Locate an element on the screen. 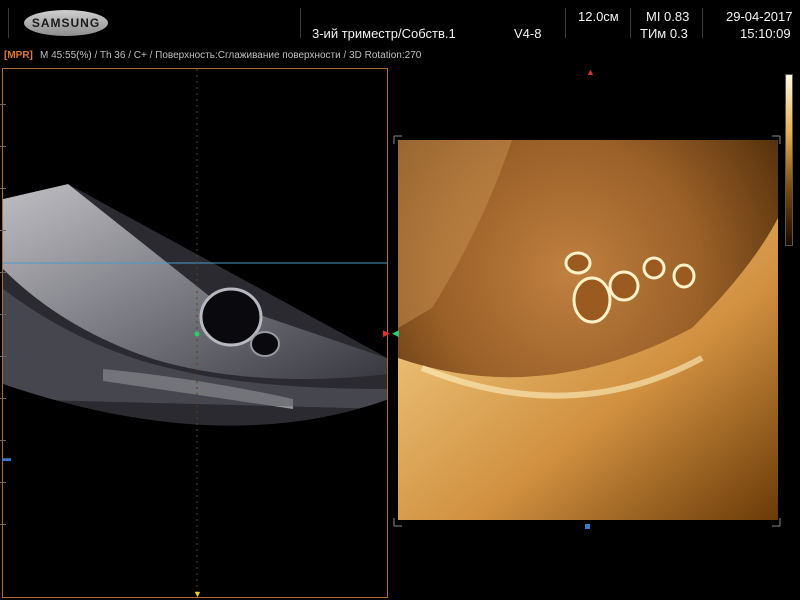  grayscale-map-bar is located at coordinates (789, 160).